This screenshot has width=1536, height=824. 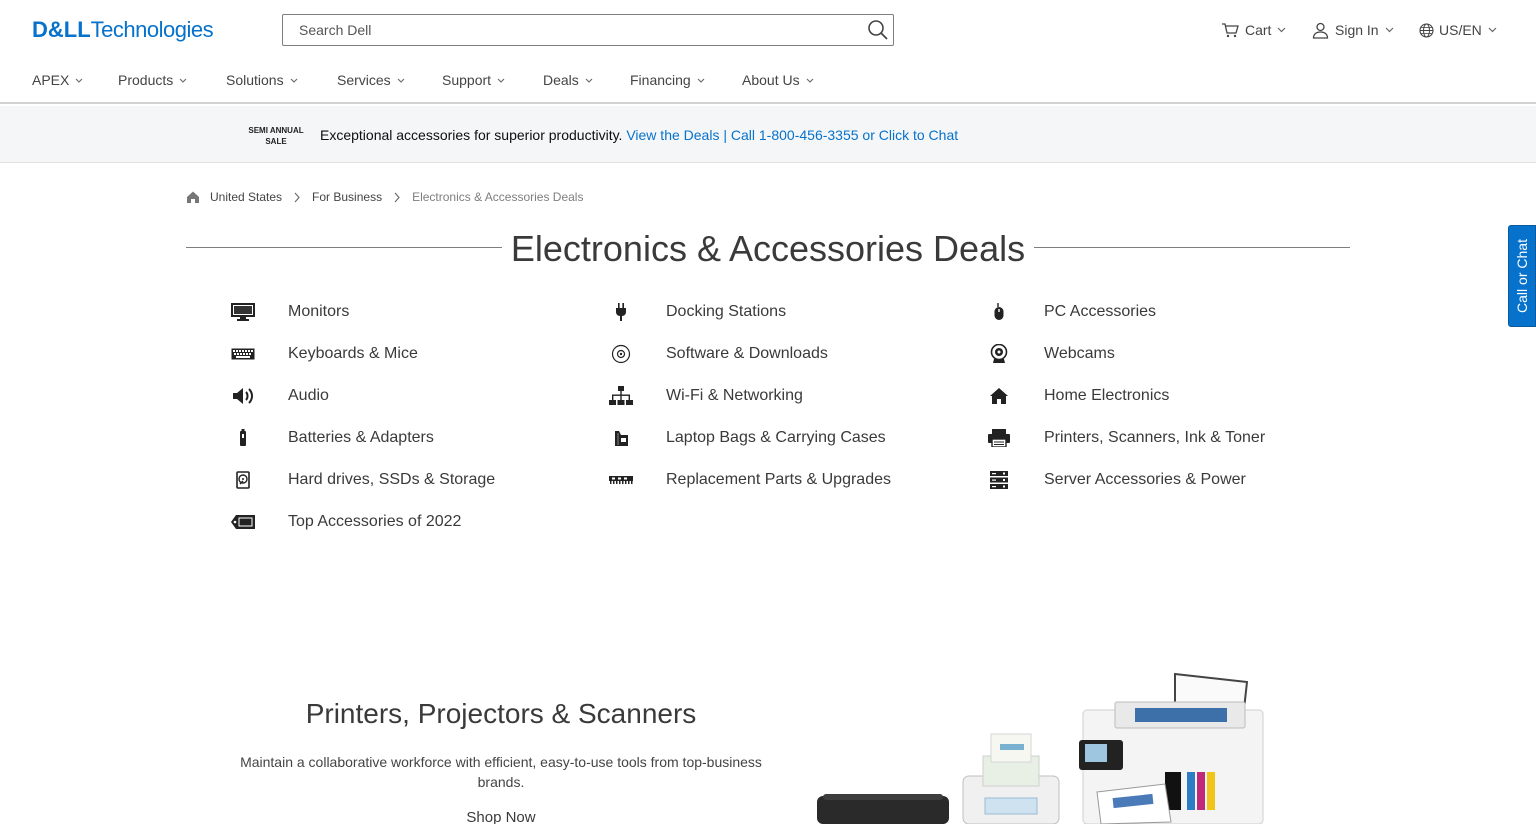 I want to click on category-label: Docking Stations, so click(x=726, y=311).